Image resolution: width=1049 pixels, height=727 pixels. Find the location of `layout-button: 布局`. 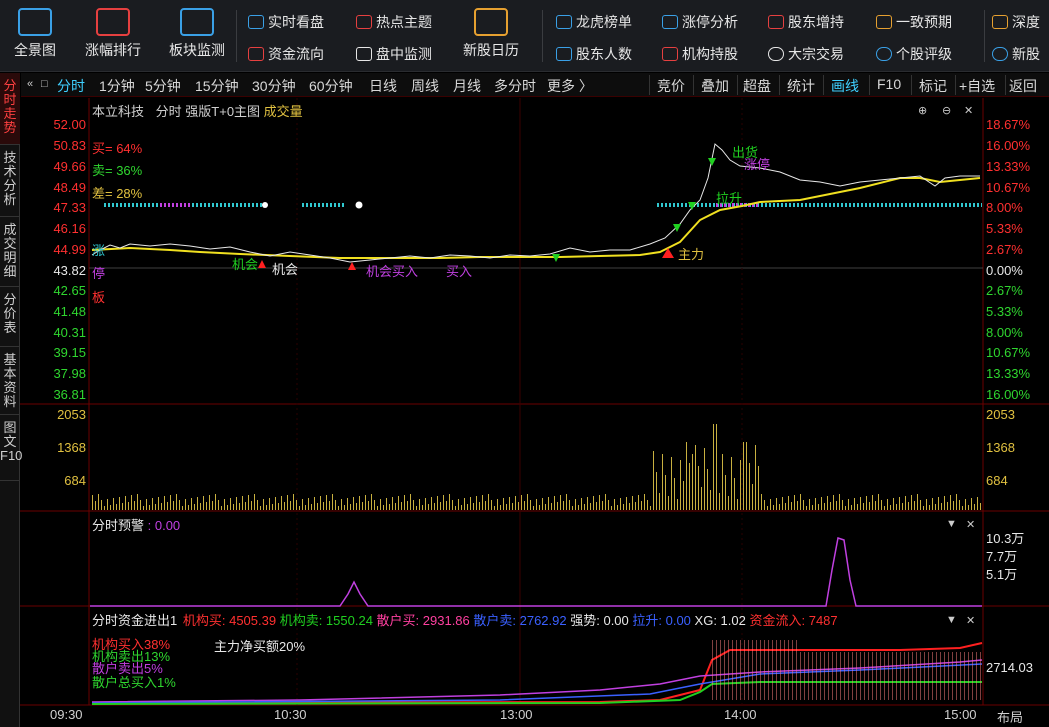

layout-button: 布局 is located at coordinates (1010, 716).